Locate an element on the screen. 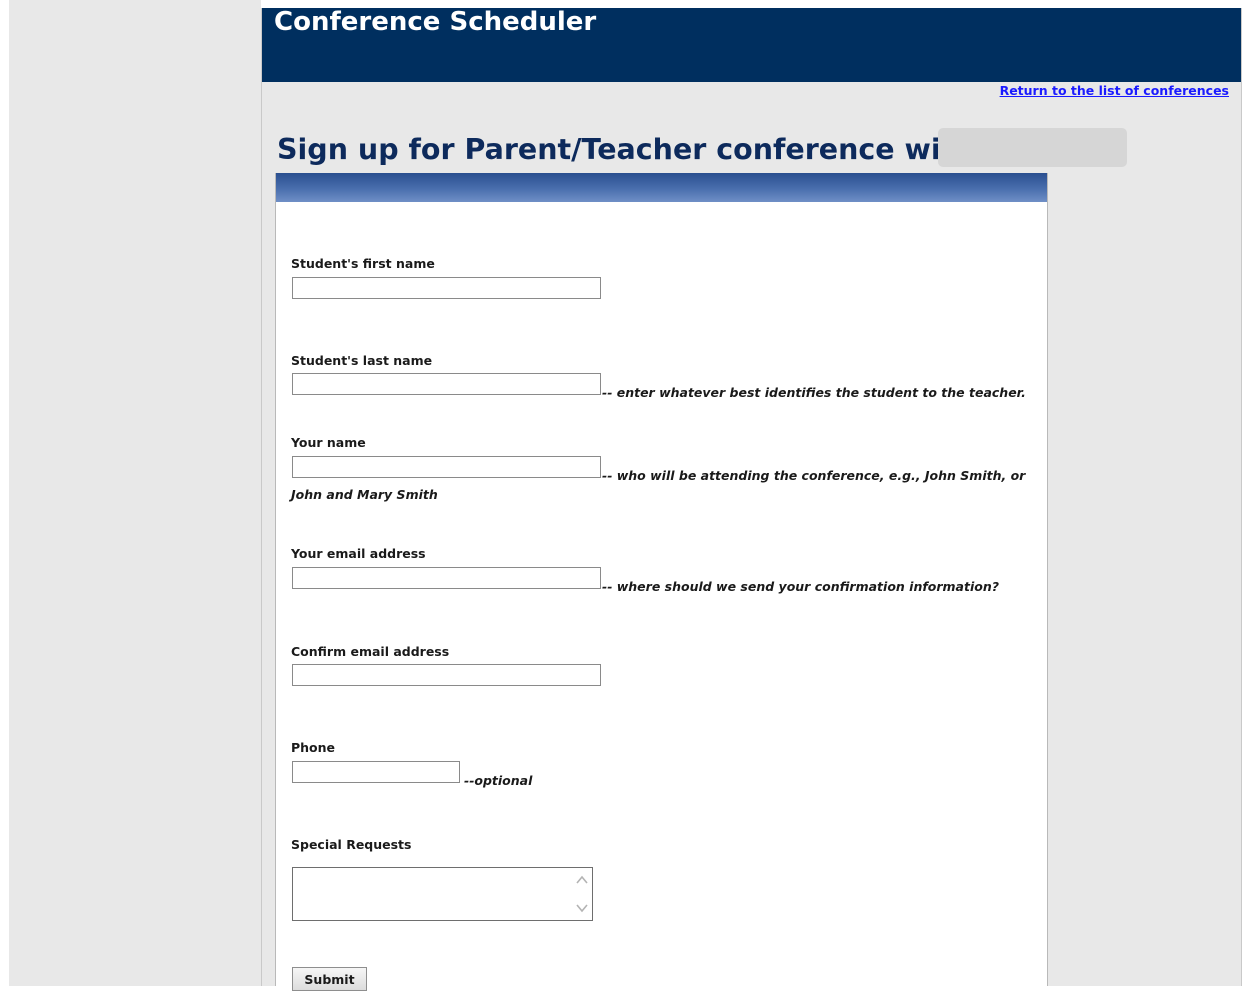  email-label: Your email address is located at coordinates (358, 553).